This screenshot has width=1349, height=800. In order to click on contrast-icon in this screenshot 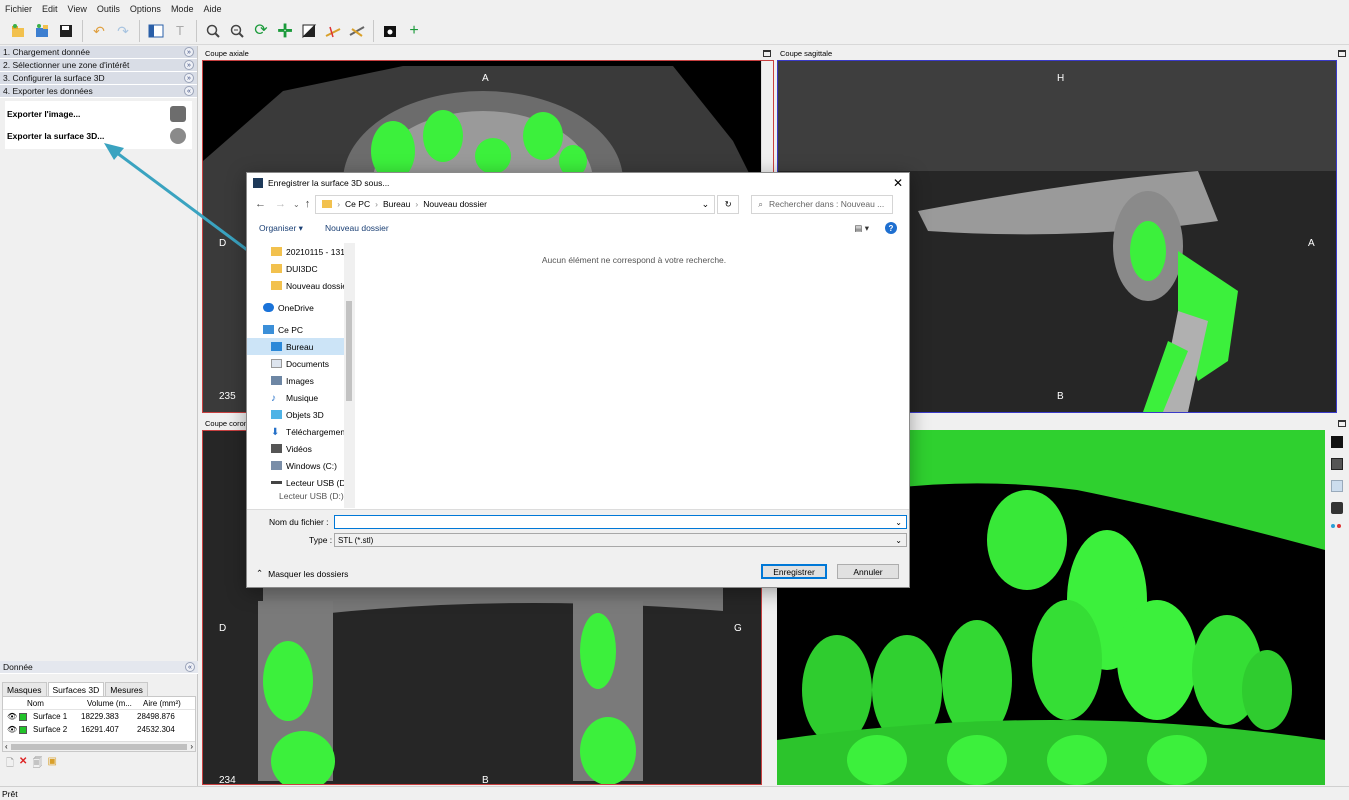, I will do `click(309, 31)`.